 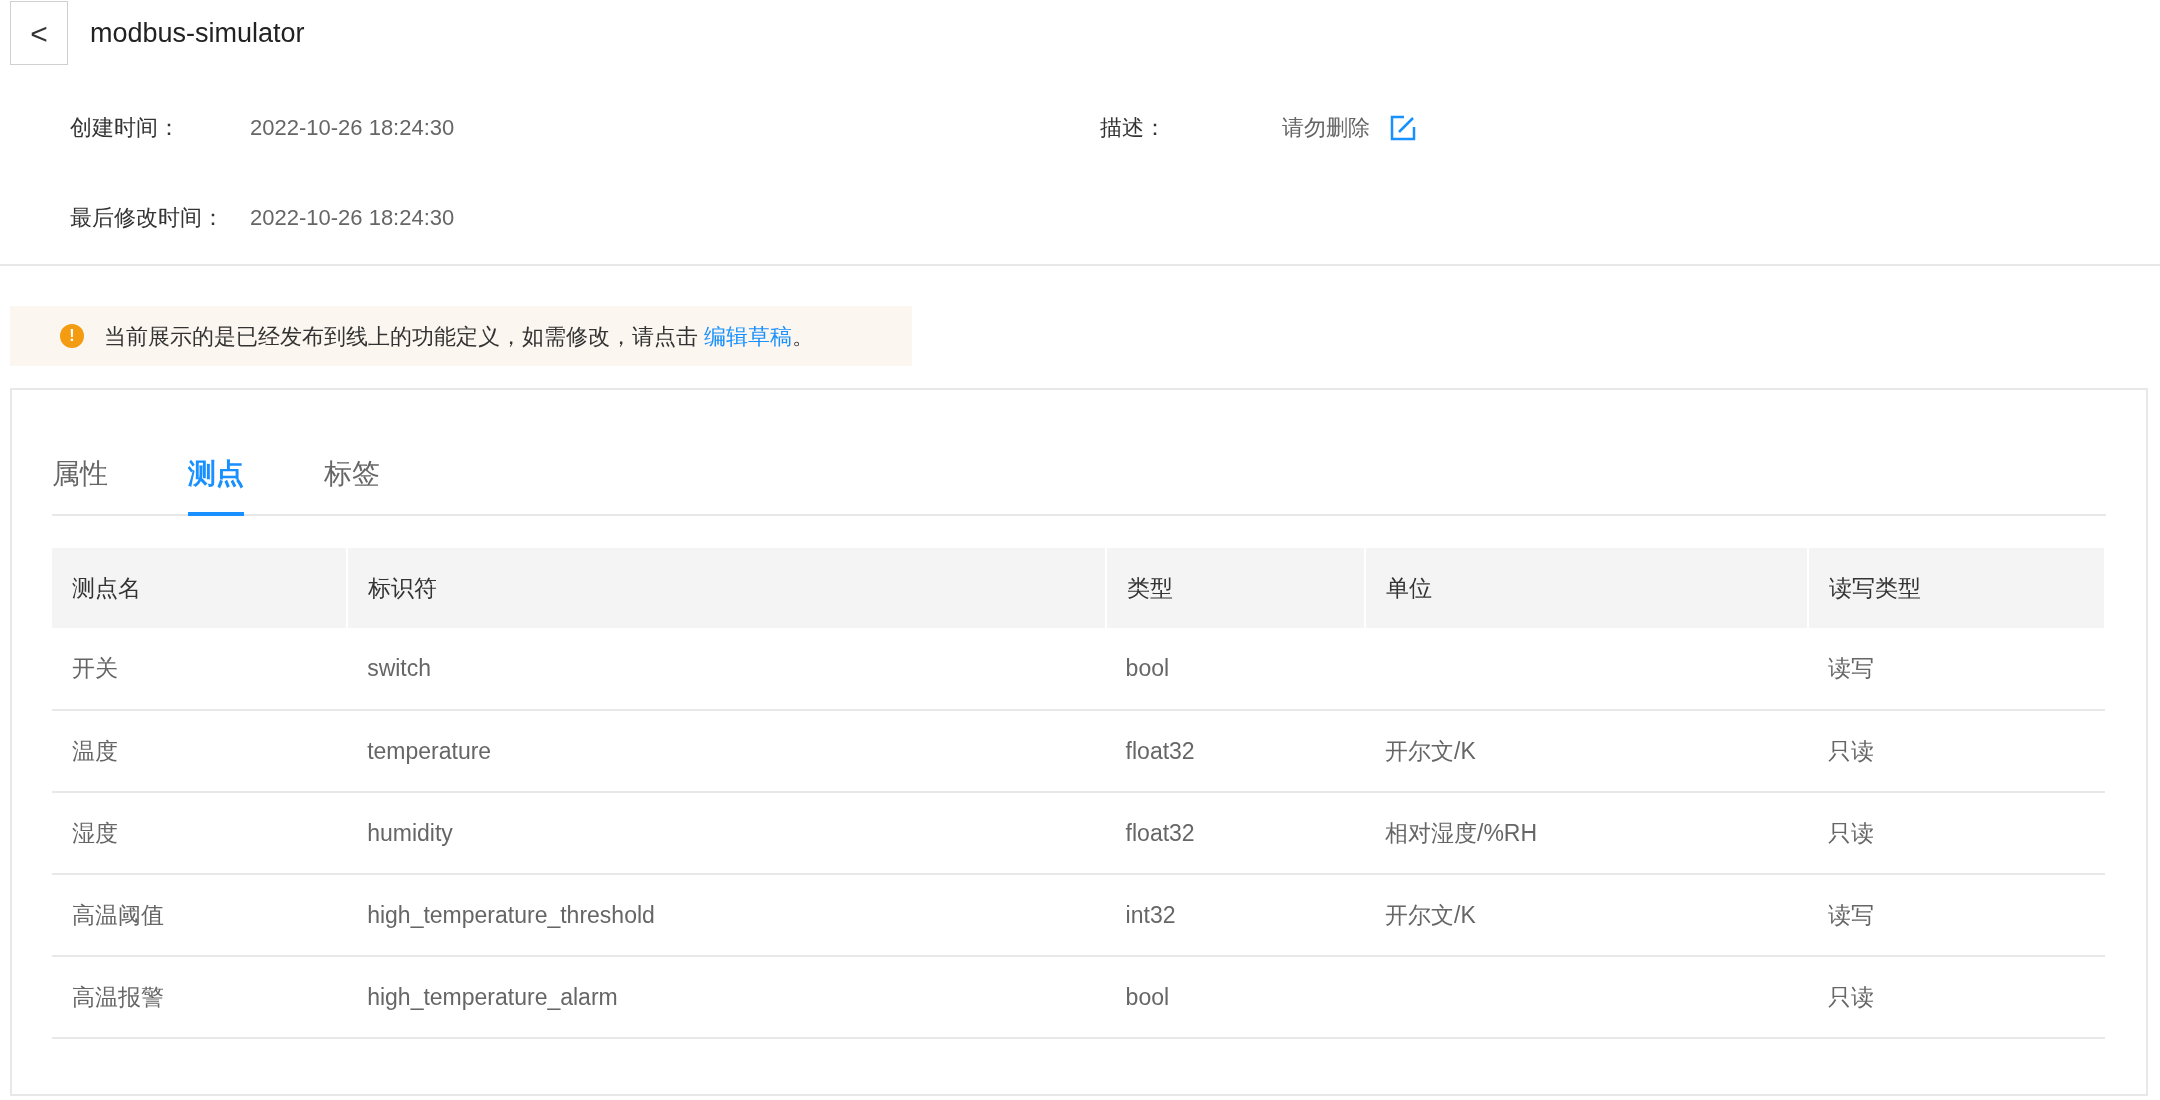 What do you see at coordinates (1403, 127) in the screenshot?
I see `edit-icon` at bounding box center [1403, 127].